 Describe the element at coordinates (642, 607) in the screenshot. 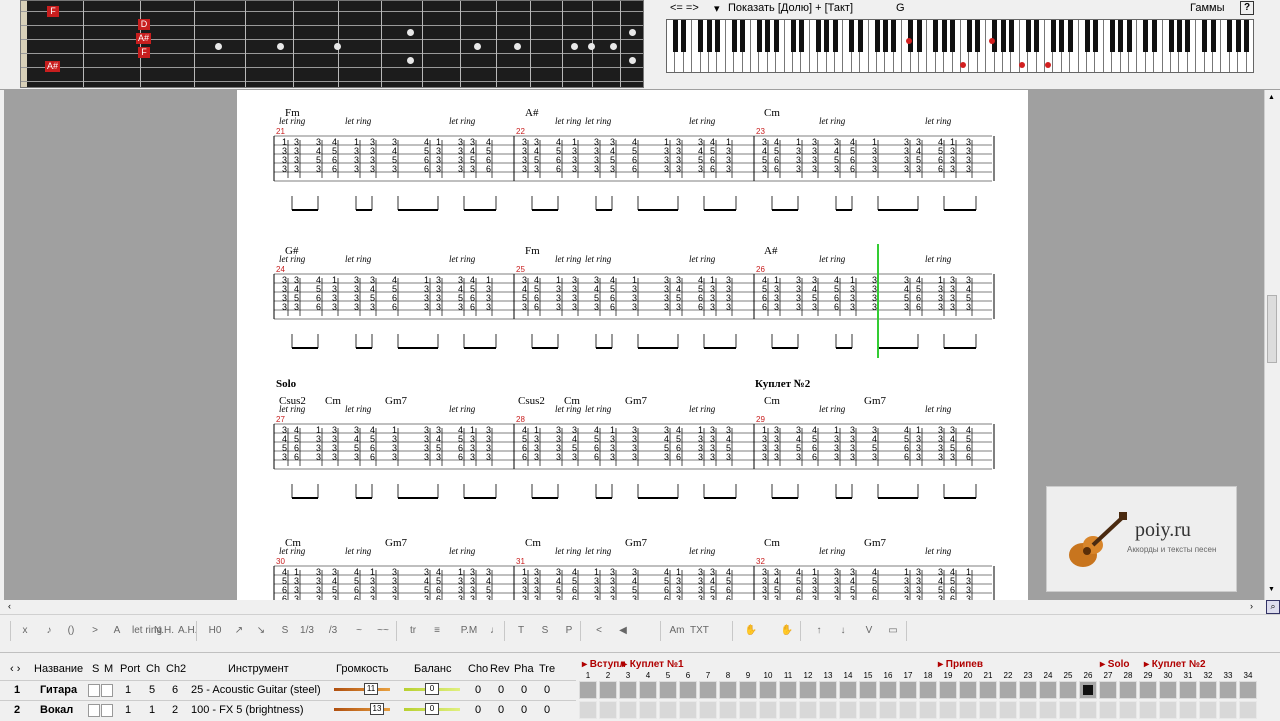

I see `horizontal-scrollbar: ‹ › ⌕` at that location.